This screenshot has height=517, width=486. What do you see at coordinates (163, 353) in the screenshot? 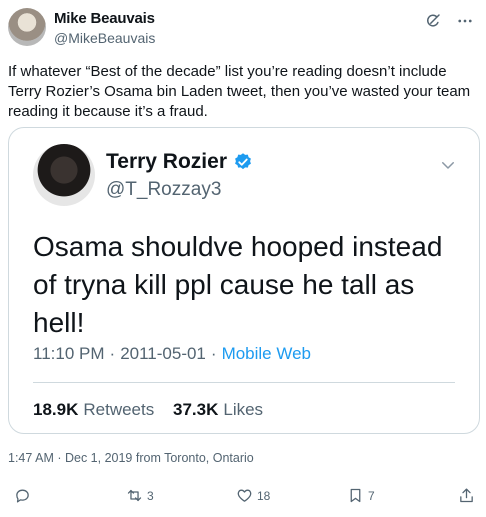
I see `quoted-date: 2011-05-01` at bounding box center [163, 353].